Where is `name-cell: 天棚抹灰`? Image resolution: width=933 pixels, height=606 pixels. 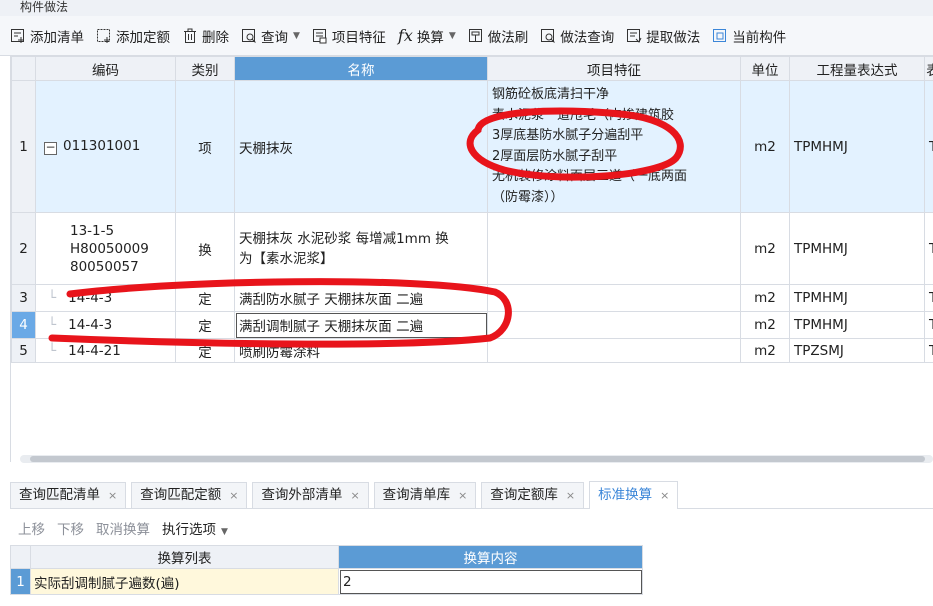
name-cell: 天棚抹灰 is located at coordinates (361, 146).